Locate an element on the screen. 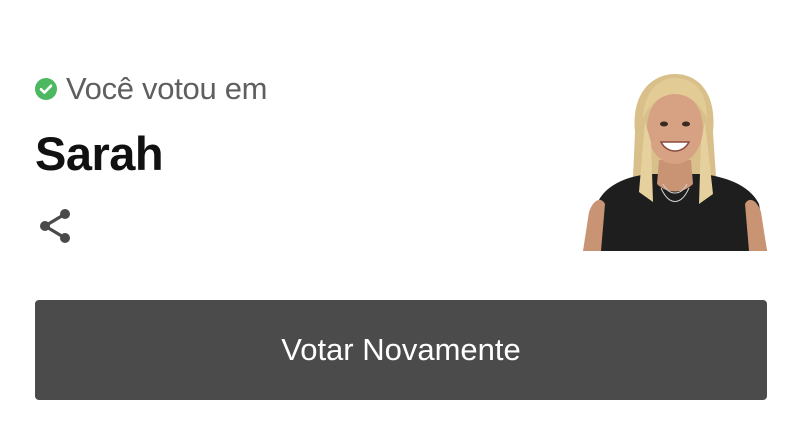 Image resolution: width=797 pixels, height=427 pixels. check-circle-icon is located at coordinates (46, 89).